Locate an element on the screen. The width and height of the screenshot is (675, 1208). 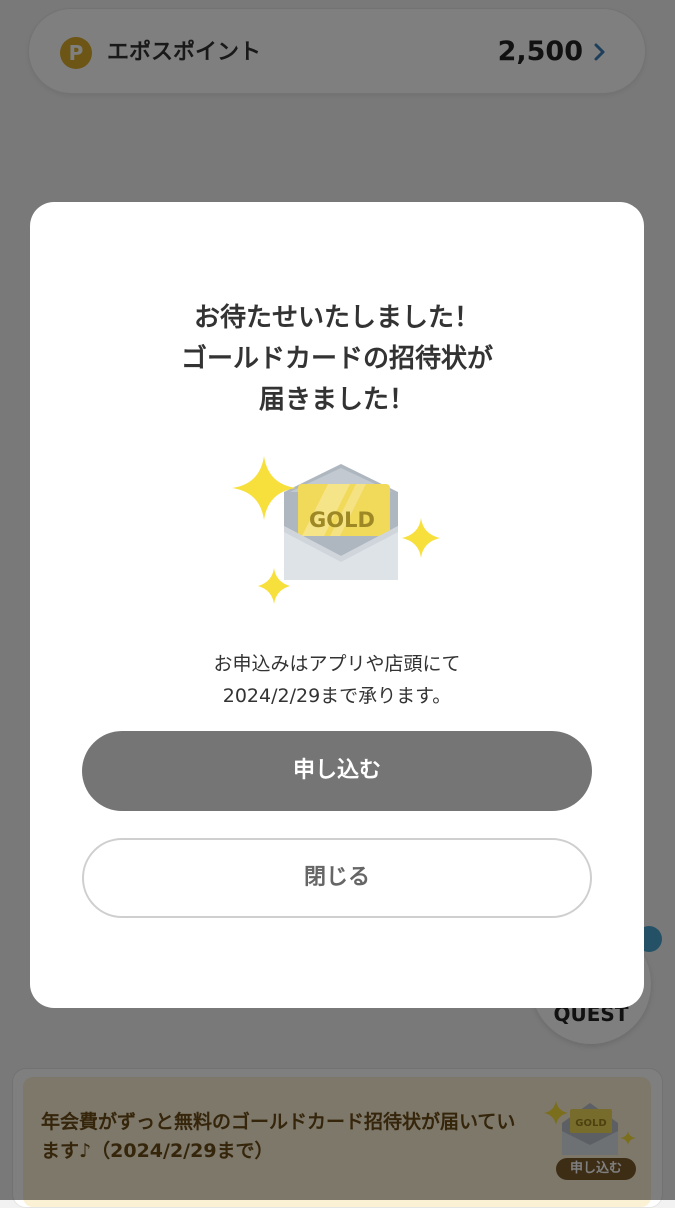
gold-card-label: GOLD is located at coordinates (342, 520).